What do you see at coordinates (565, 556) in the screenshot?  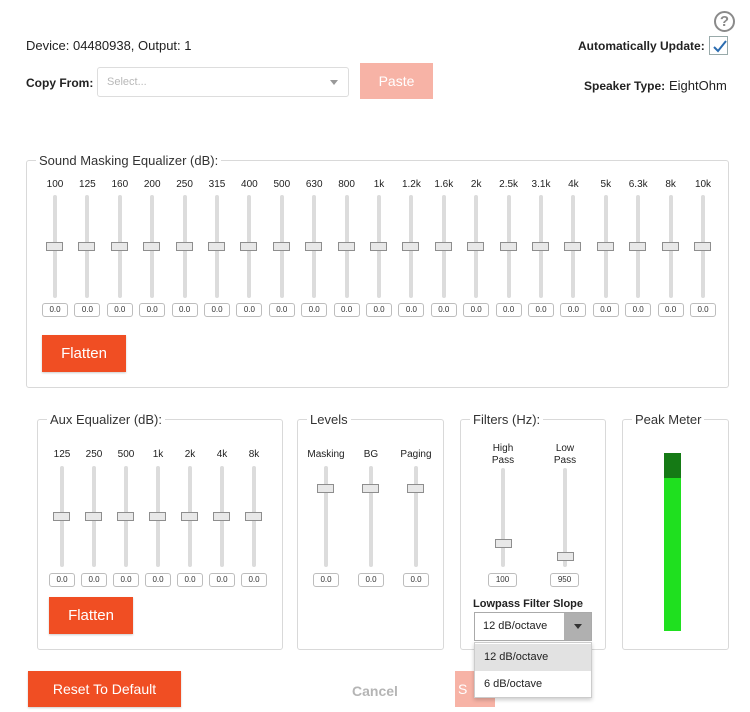 I see `low-pass-slider-thumb` at bounding box center [565, 556].